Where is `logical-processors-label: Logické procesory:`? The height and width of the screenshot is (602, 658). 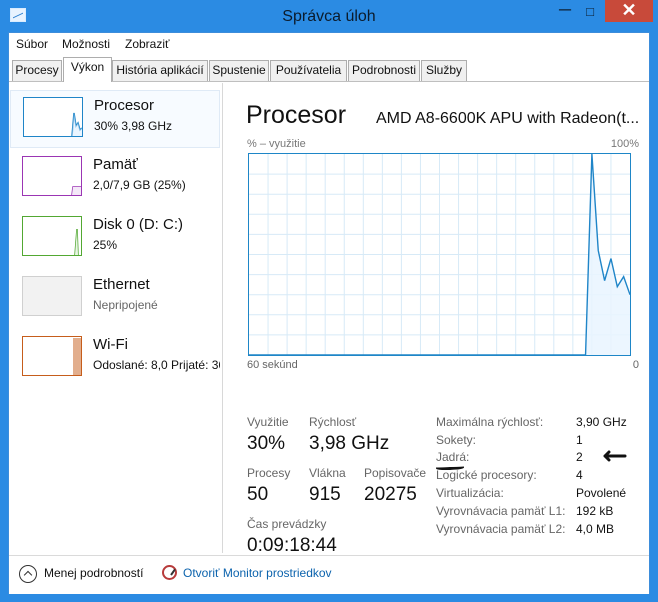
logical-processors-label: Logické procesory: is located at coordinates (486, 475).